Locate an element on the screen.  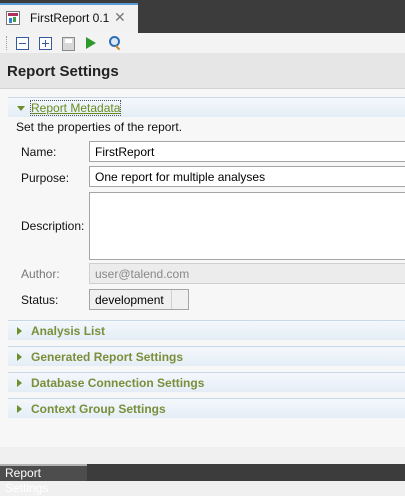
section-database-connection-settings-label: Database Connection Settings is located at coordinates (117, 383).